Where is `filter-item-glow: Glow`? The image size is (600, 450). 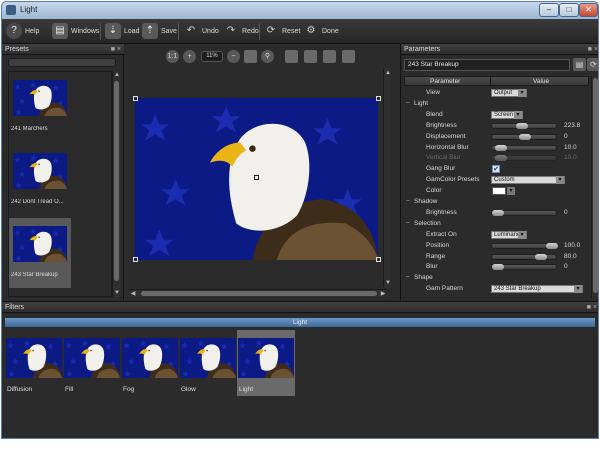 filter-item-glow: Glow is located at coordinates (208, 363).